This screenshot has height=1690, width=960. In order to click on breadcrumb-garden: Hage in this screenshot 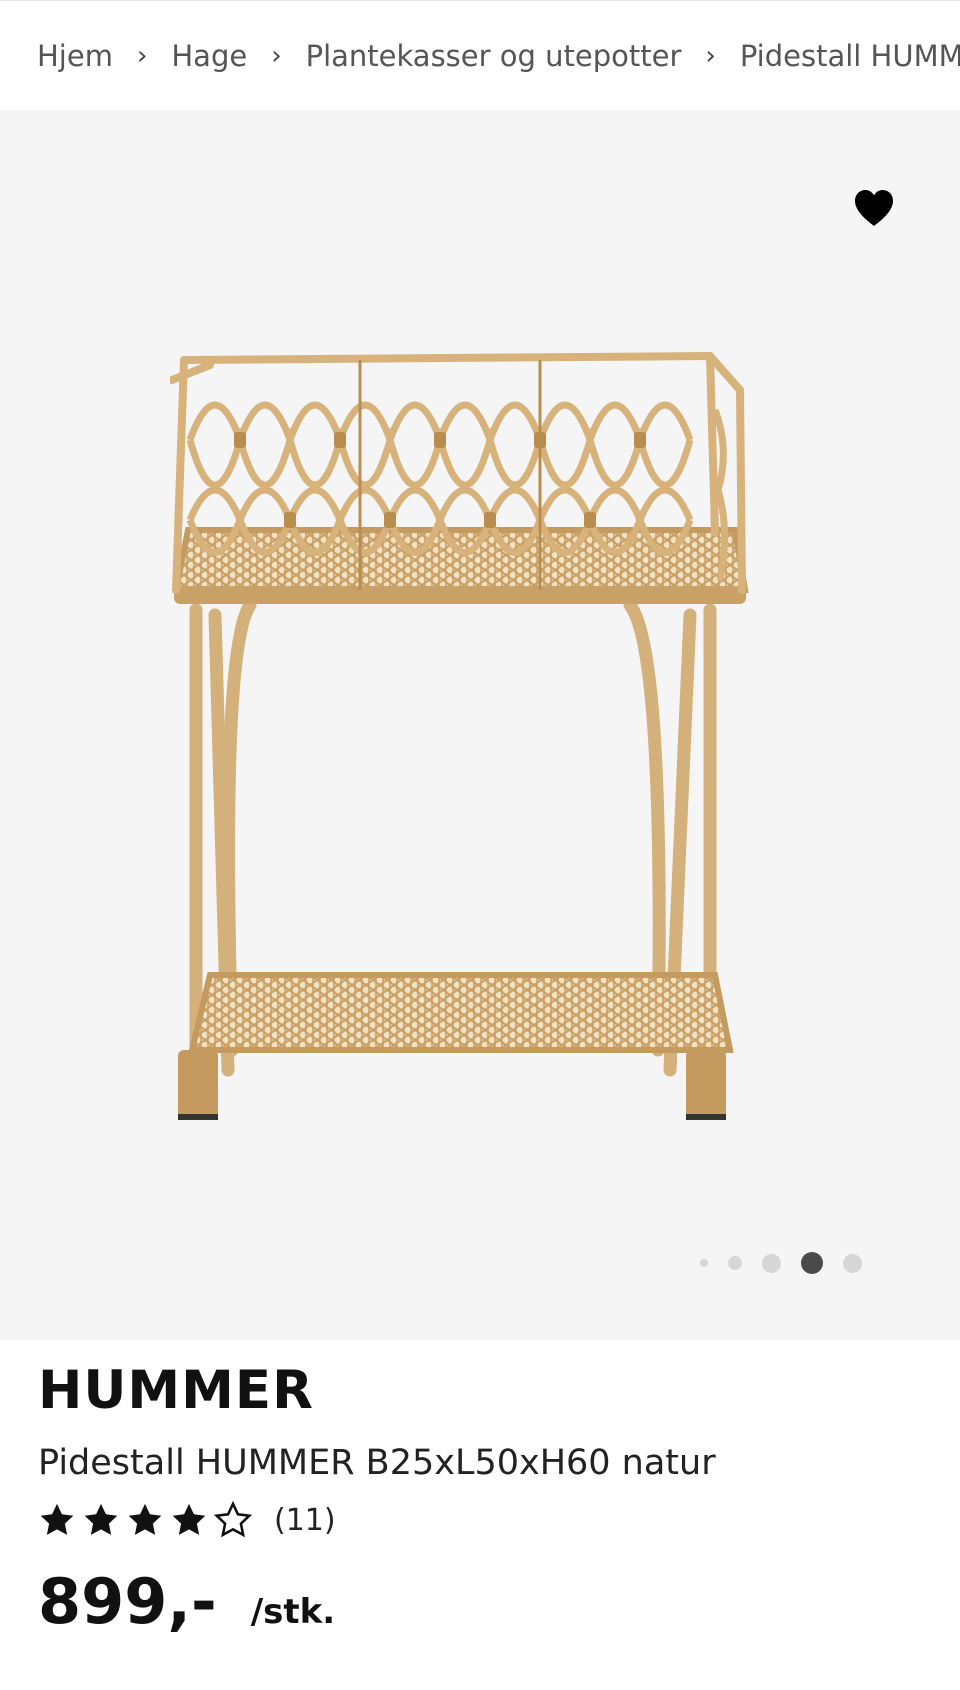, I will do `click(209, 56)`.